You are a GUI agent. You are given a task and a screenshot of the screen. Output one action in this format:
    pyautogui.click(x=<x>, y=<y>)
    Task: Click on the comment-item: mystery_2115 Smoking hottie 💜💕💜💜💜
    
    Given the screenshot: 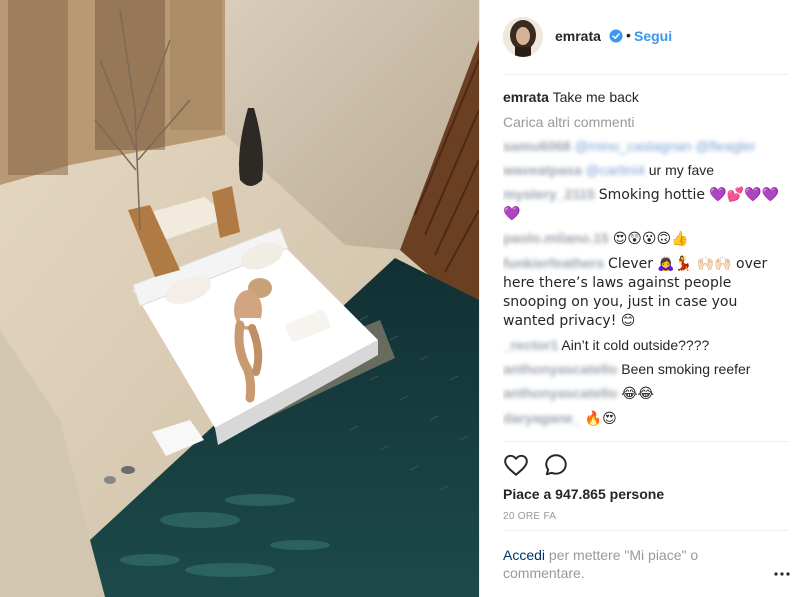 What is the action you would take?
    pyautogui.click(x=644, y=204)
    